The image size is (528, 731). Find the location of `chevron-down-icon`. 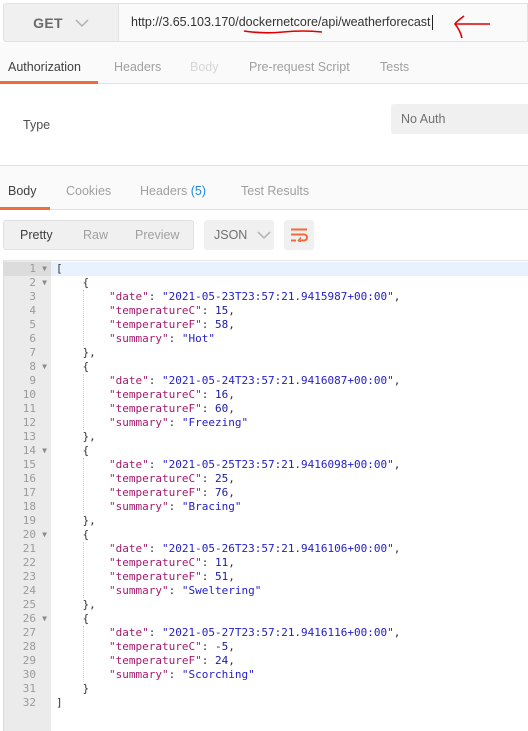

chevron-down-icon is located at coordinates (264, 235).